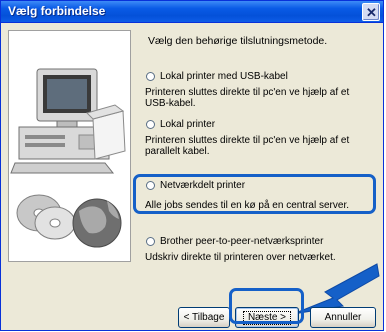  Describe the element at coordinates (238, 41) in the screenshot. I see `instruction-text: Vælg den behørige tilslutningsmetode.` at that location.